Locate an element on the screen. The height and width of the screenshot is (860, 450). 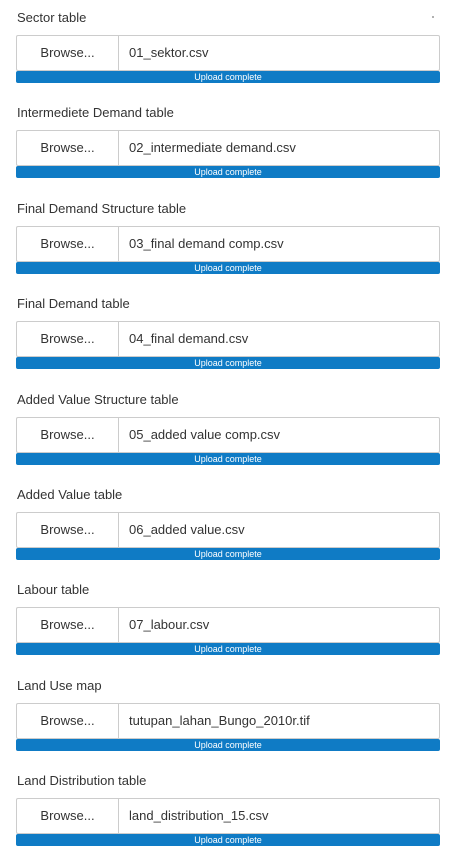
file-input-row: Browse... 06_added value.csv is located at coordinates (228, 530).